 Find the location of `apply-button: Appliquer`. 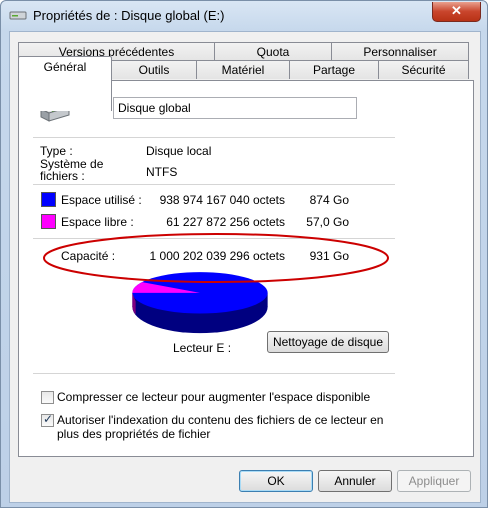

apply-button: Appliquer is located at coordinates (434, 481).